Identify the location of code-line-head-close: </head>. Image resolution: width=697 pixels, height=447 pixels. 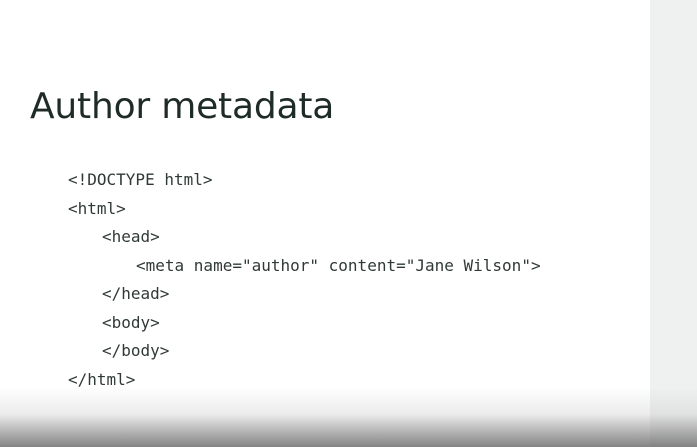
(136, 293).